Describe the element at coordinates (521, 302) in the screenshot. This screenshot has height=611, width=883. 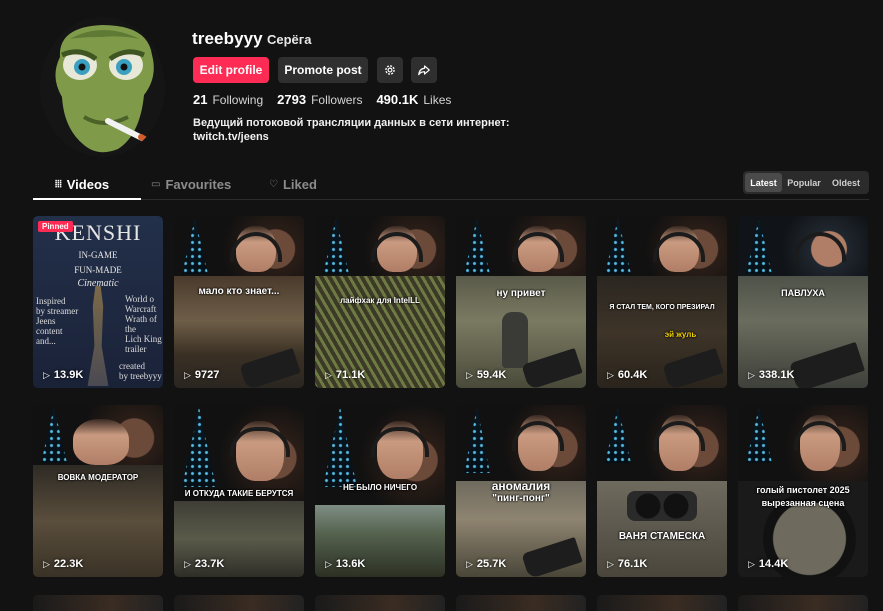
I see `video-card: ну привет ▷ 59.4K` at that location.